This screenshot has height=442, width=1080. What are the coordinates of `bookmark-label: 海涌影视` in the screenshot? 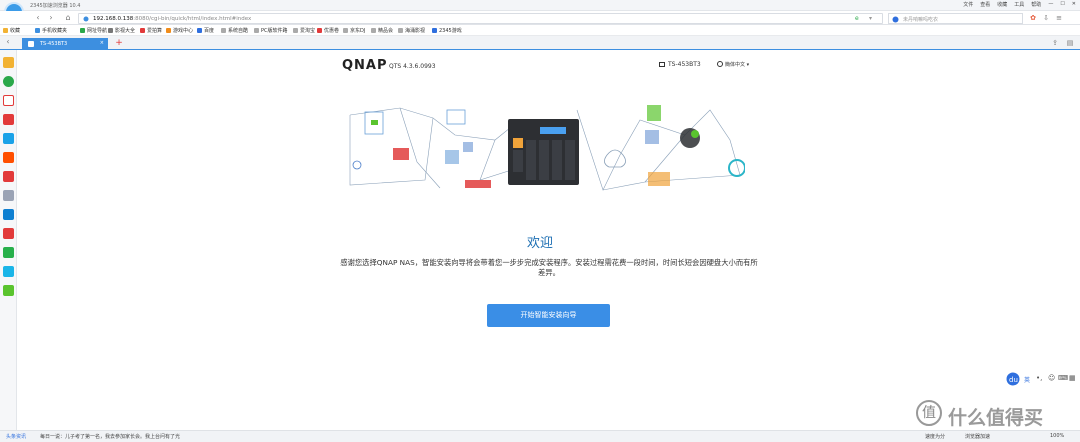 It's located at (415, 31).